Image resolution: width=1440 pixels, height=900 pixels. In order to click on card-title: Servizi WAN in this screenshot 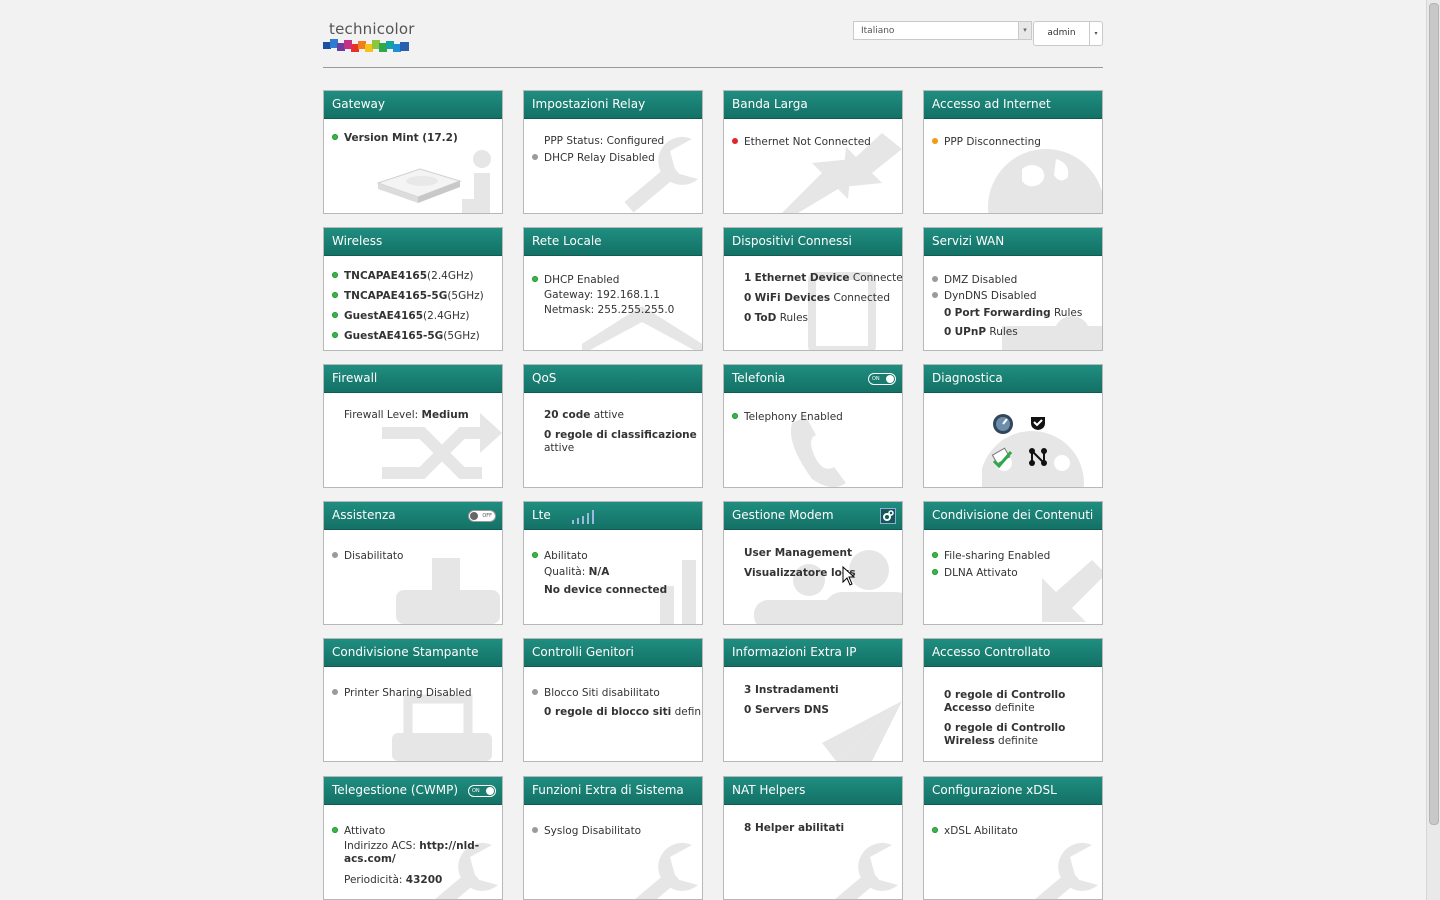, I will do `click(968, 241)`.